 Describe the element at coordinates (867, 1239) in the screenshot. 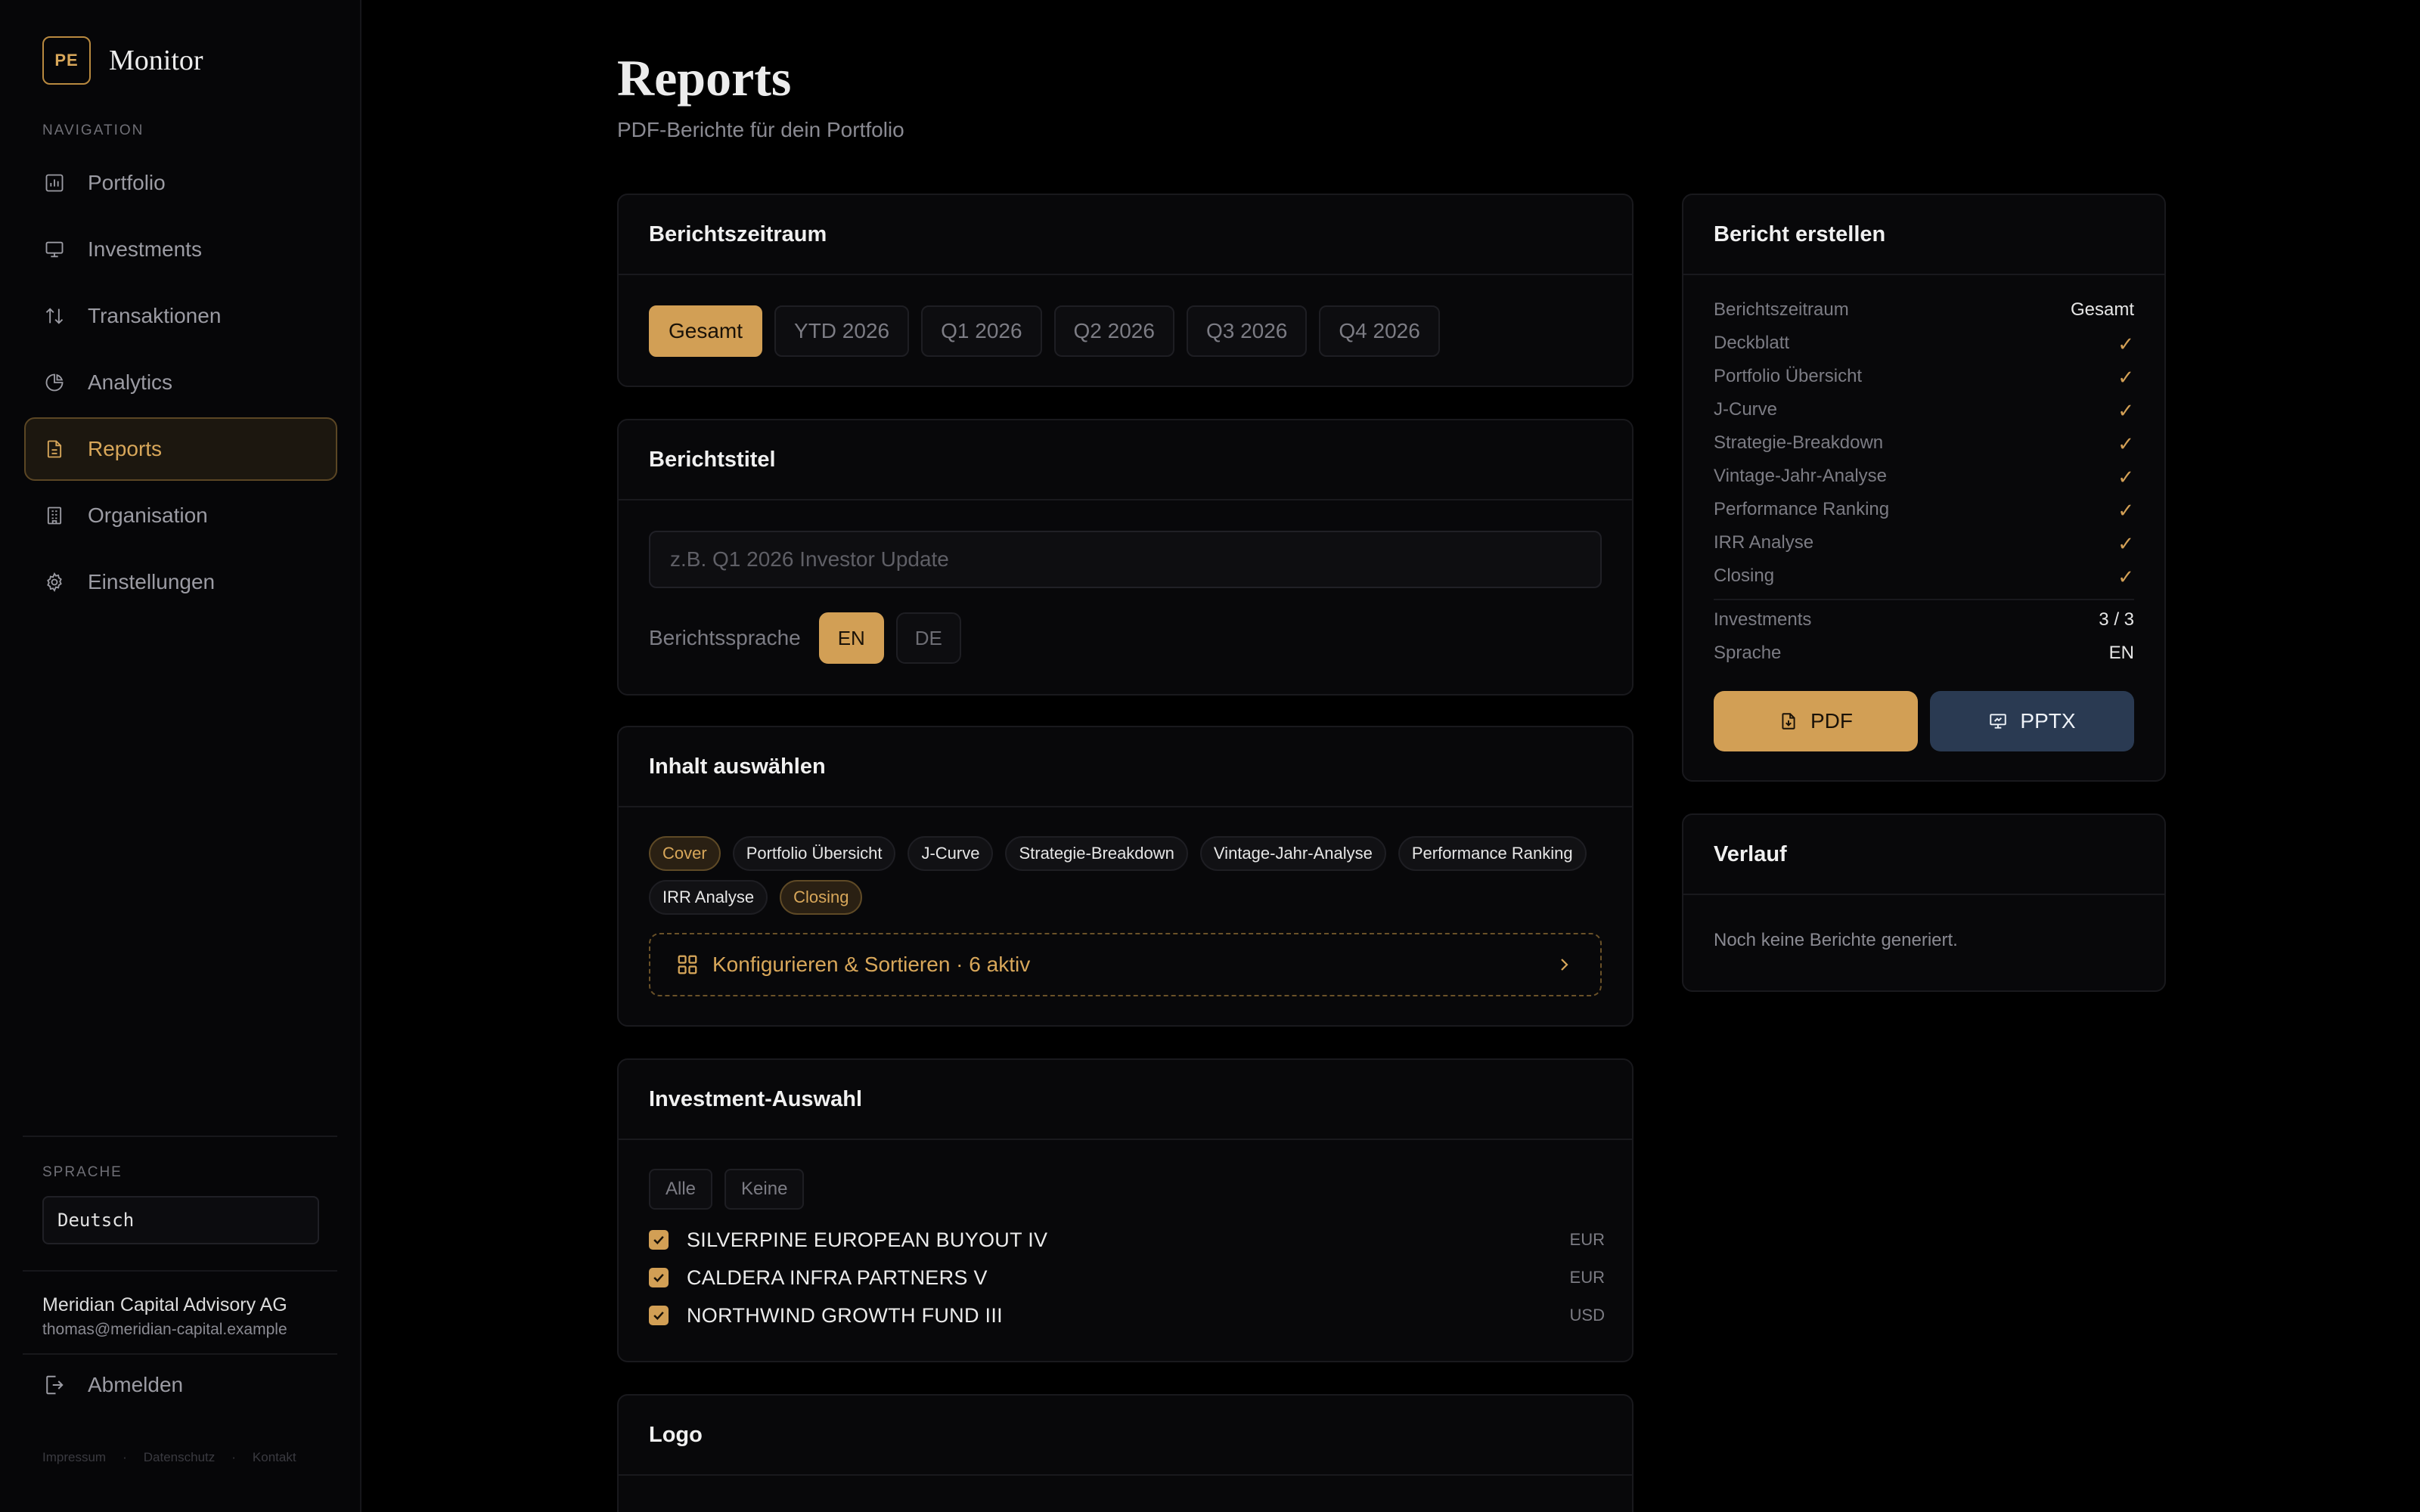

I see `investment-name: SILVERPINE EUROPEAN BUYOUT IV` at that location.